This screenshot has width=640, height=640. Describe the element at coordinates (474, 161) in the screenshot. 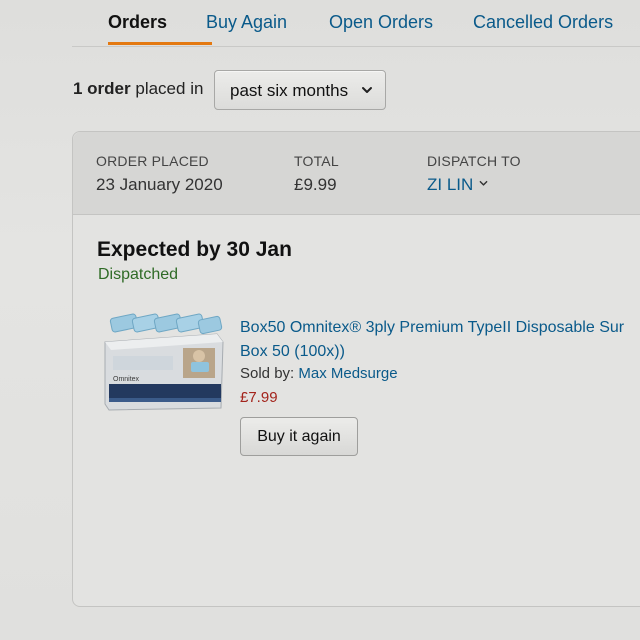

I see `dispatch-to-label: DISPATCH TO` at that location.